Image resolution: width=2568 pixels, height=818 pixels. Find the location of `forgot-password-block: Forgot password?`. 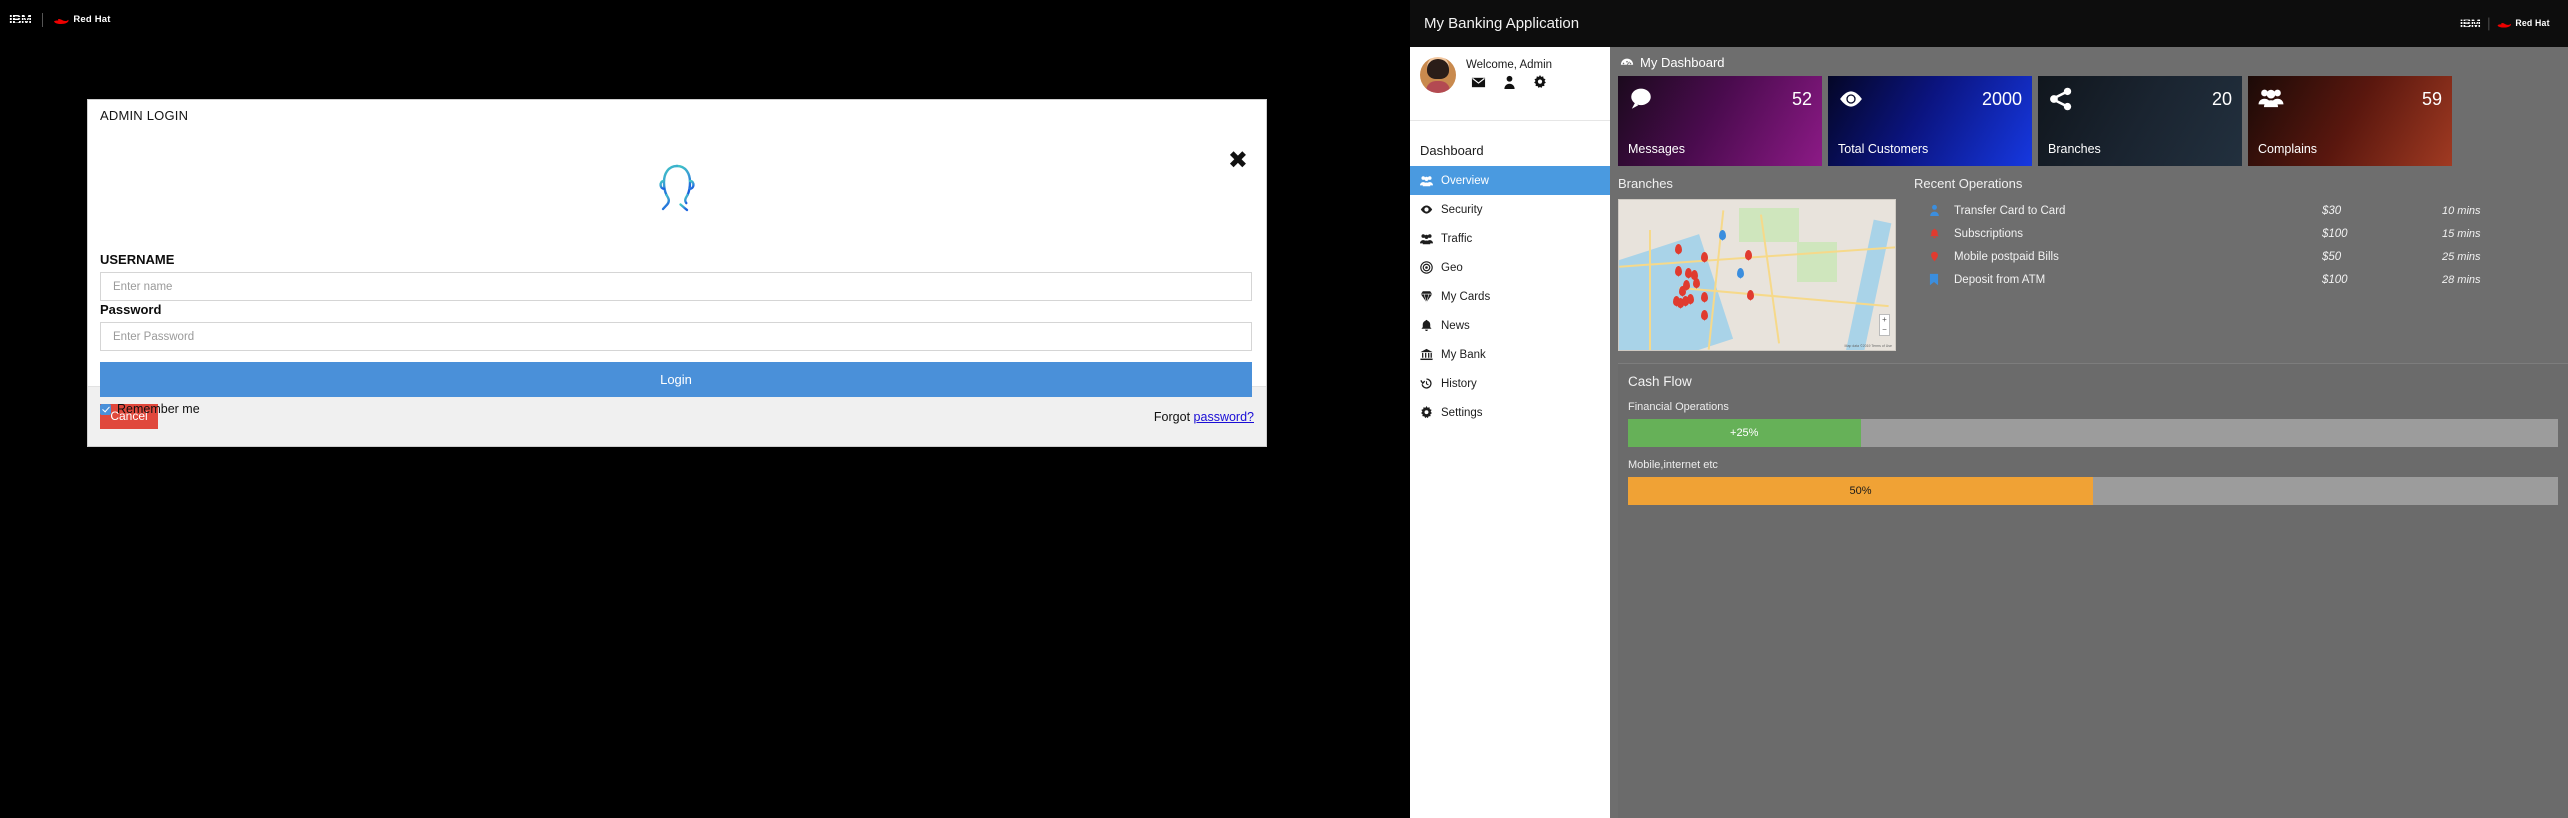

forgot-password-block: Forgot password? is located at coordinates (1204, 417).